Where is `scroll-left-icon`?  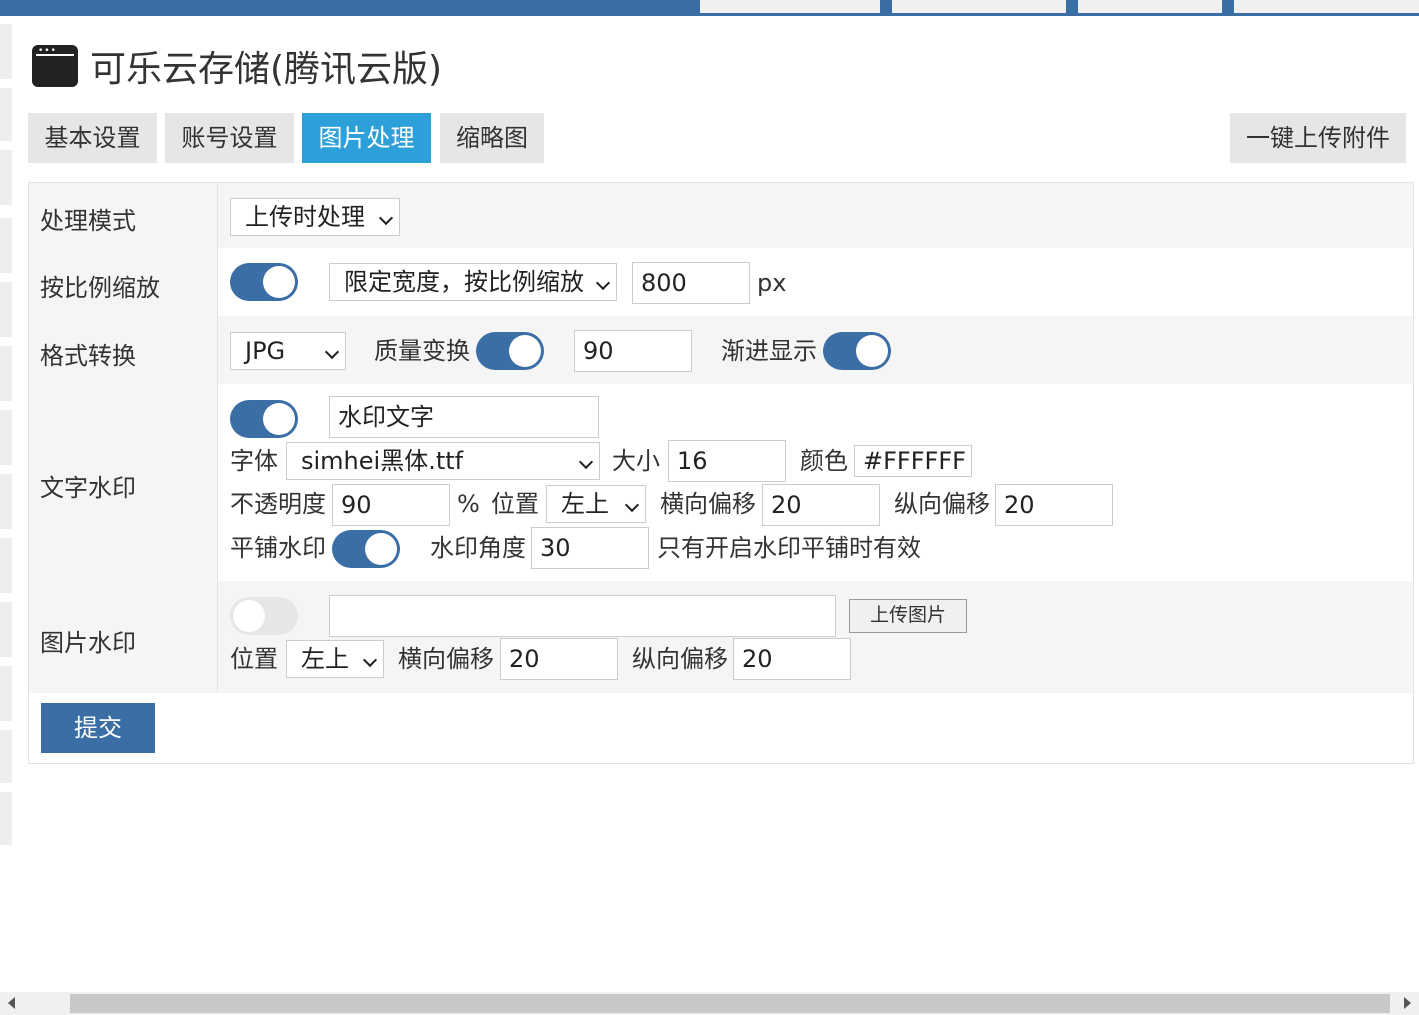
scroll-left-icon is located at coordinates (11, 1003).